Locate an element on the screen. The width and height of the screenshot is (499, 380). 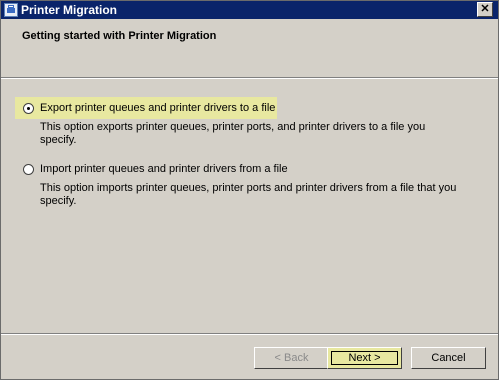
next-button-label: Next > is located at coordinates (364, 358).